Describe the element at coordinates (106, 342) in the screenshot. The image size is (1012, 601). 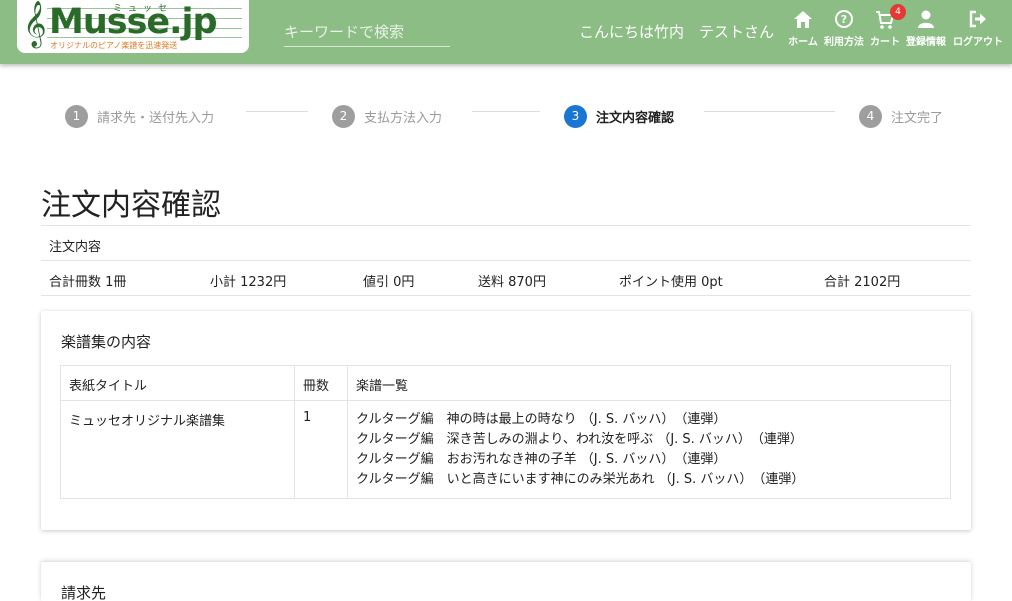
I see `collection-card-title: 楽譜集の内容` at that location.